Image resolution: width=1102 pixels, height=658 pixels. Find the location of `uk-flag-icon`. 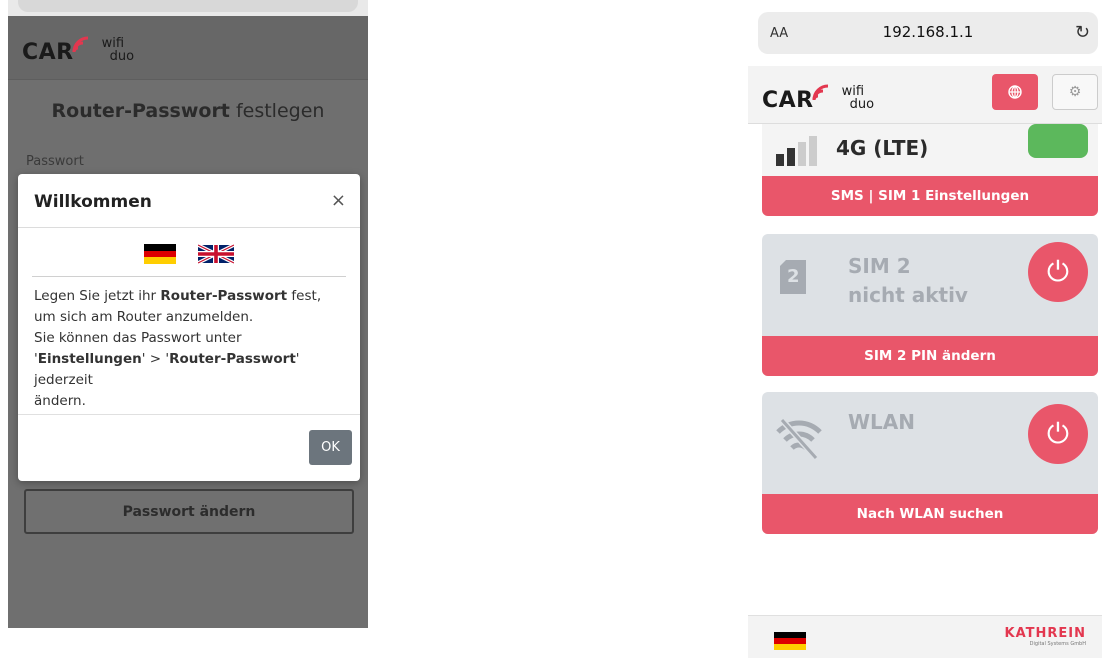

uk-flag-icon is located at coordinates (216, 254).